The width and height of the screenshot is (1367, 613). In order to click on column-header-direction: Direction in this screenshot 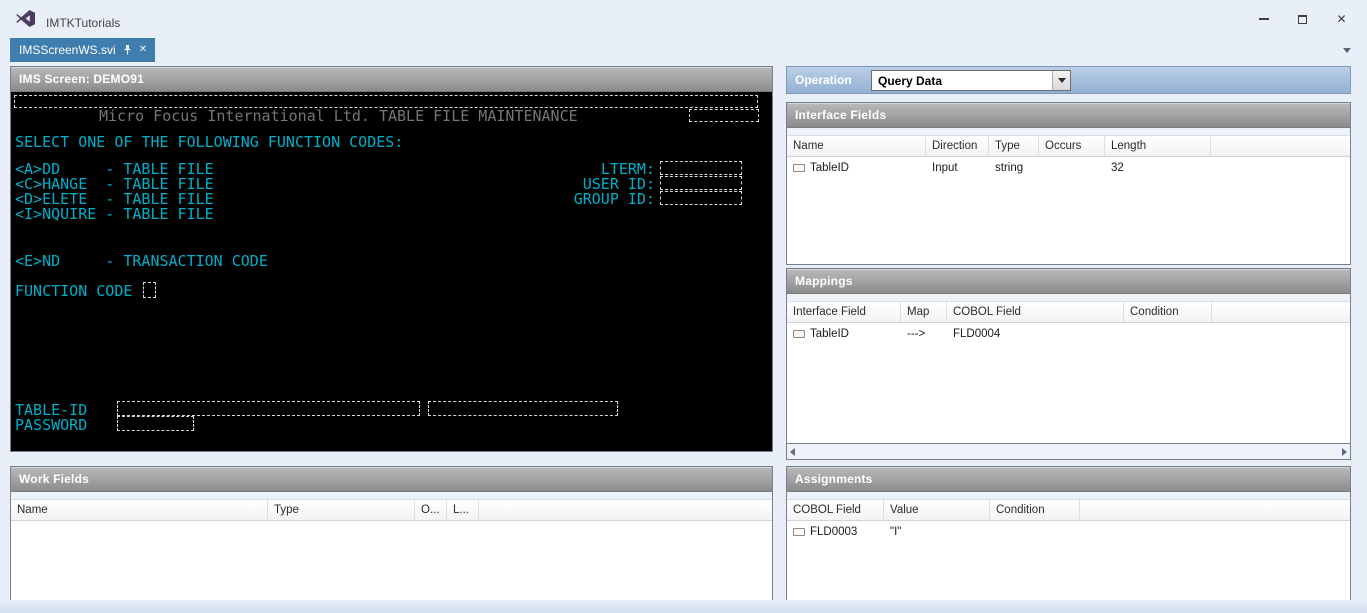, I will do `click(957, 146)`.